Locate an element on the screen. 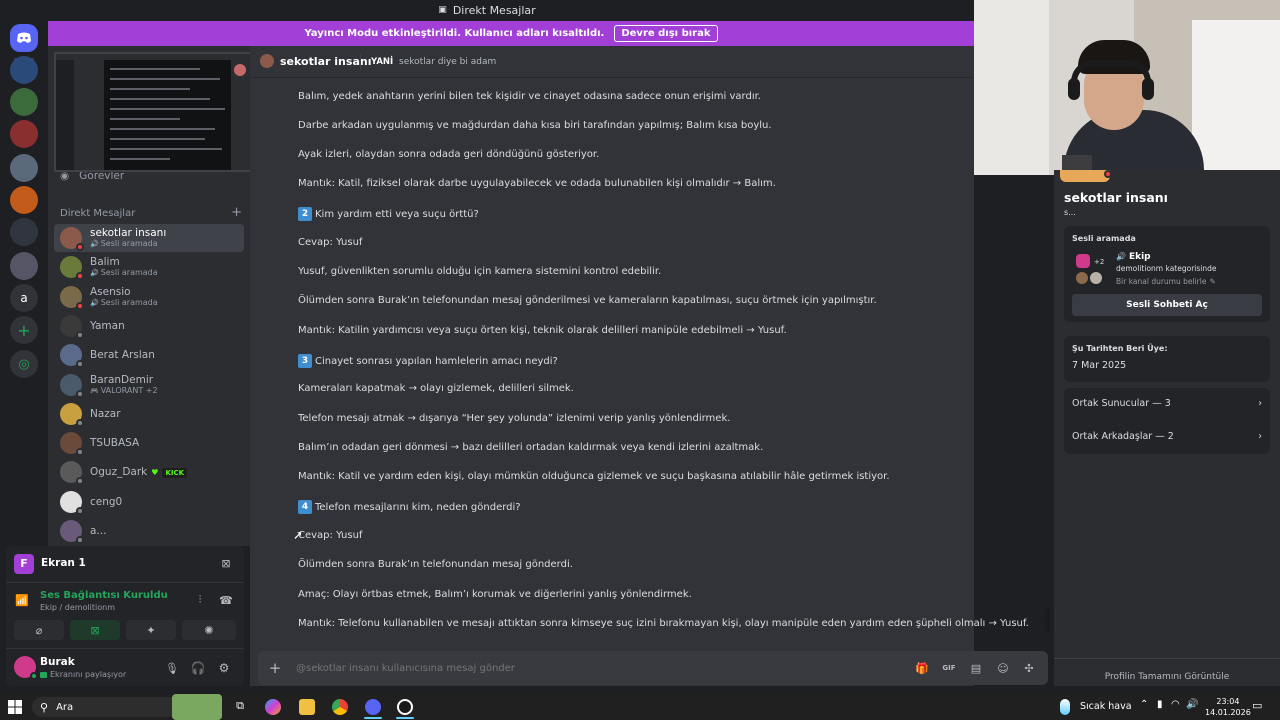 This screenshot has width=1280, height=720. usb-icon: ▮ is located at coordinates (1160, 704).